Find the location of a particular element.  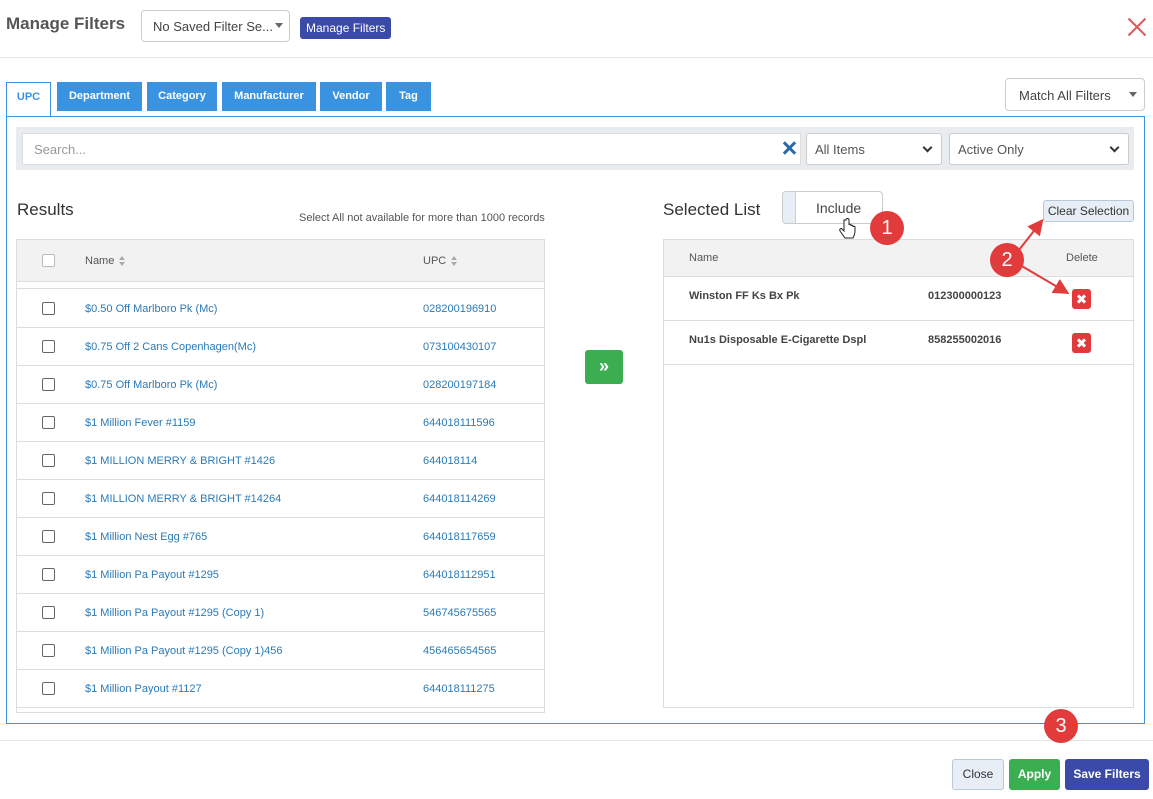

annotation-badge-3: 3 is located at coordinates (1061, 726).